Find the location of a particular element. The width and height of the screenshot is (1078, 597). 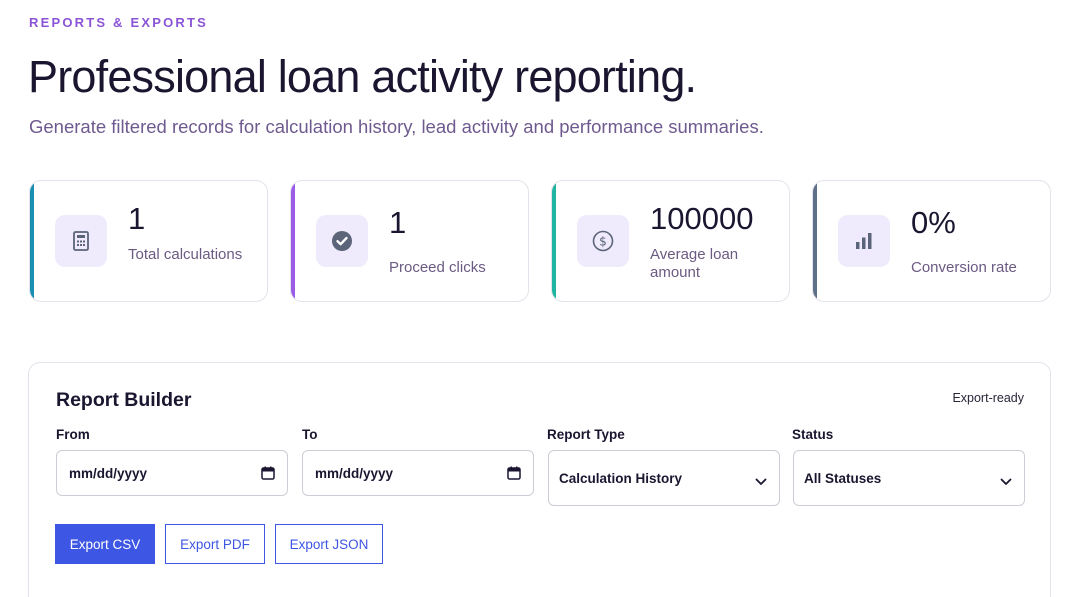

export-json-button: Export JSON is located at coordinates (329, 544).